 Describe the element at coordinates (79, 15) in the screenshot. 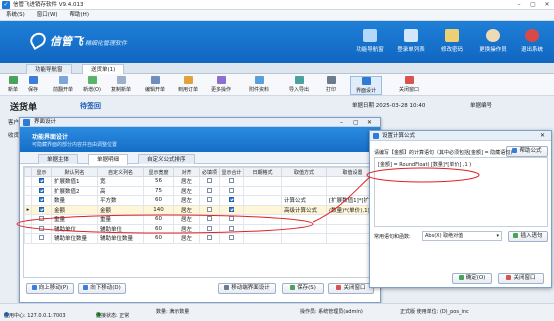

I see `menu-help: 帮助(H)` at that location.